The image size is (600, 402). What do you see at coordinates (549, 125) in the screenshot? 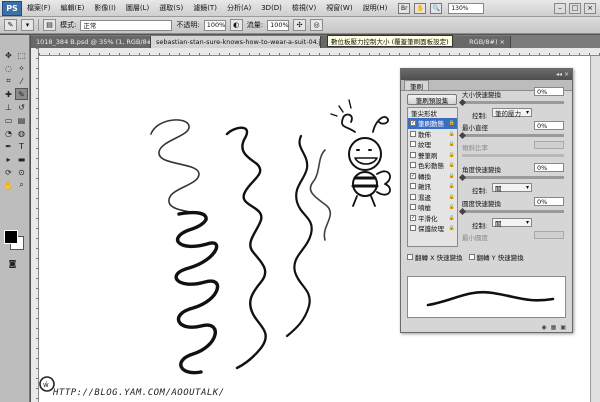
I see `min-diameter-field: 0%` at bounding box center [549, 125].